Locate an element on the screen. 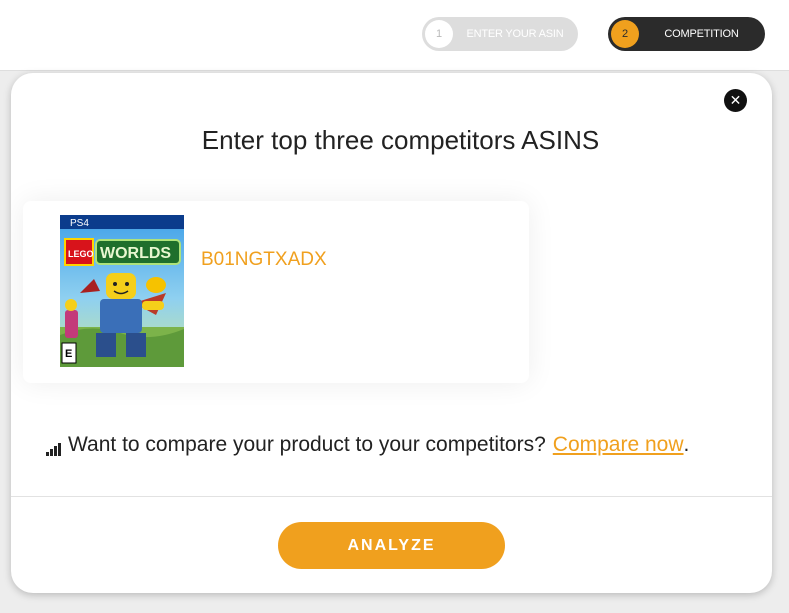 This screenshot has width=789, height=613. rating-label: E is located at coordinates (68, 354).